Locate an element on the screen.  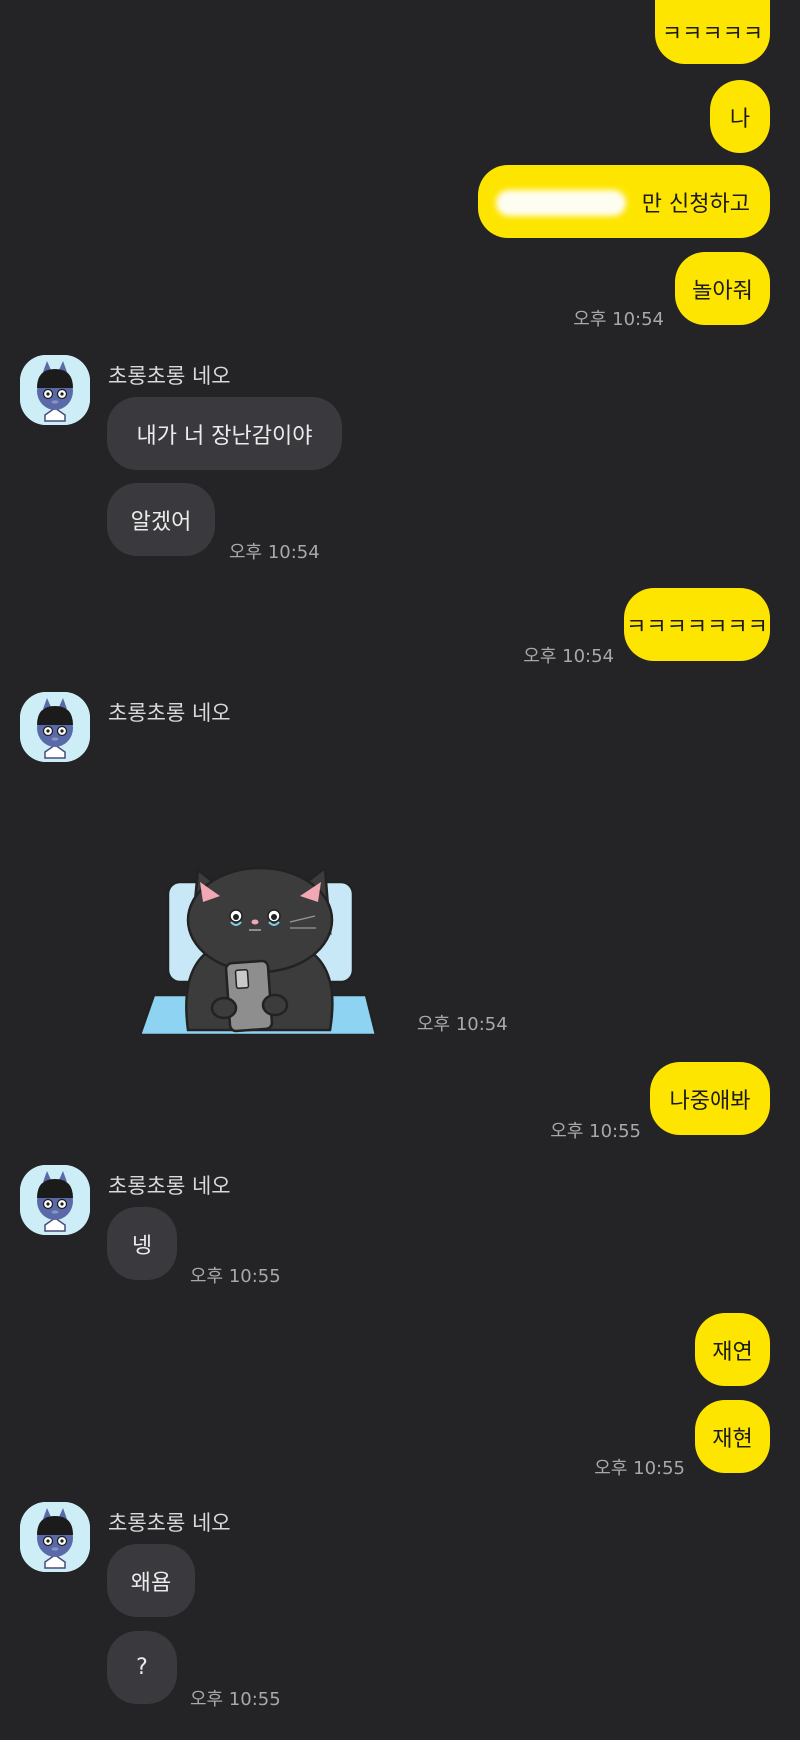
message-text: 넹 is located at coordinates (142, 1246).